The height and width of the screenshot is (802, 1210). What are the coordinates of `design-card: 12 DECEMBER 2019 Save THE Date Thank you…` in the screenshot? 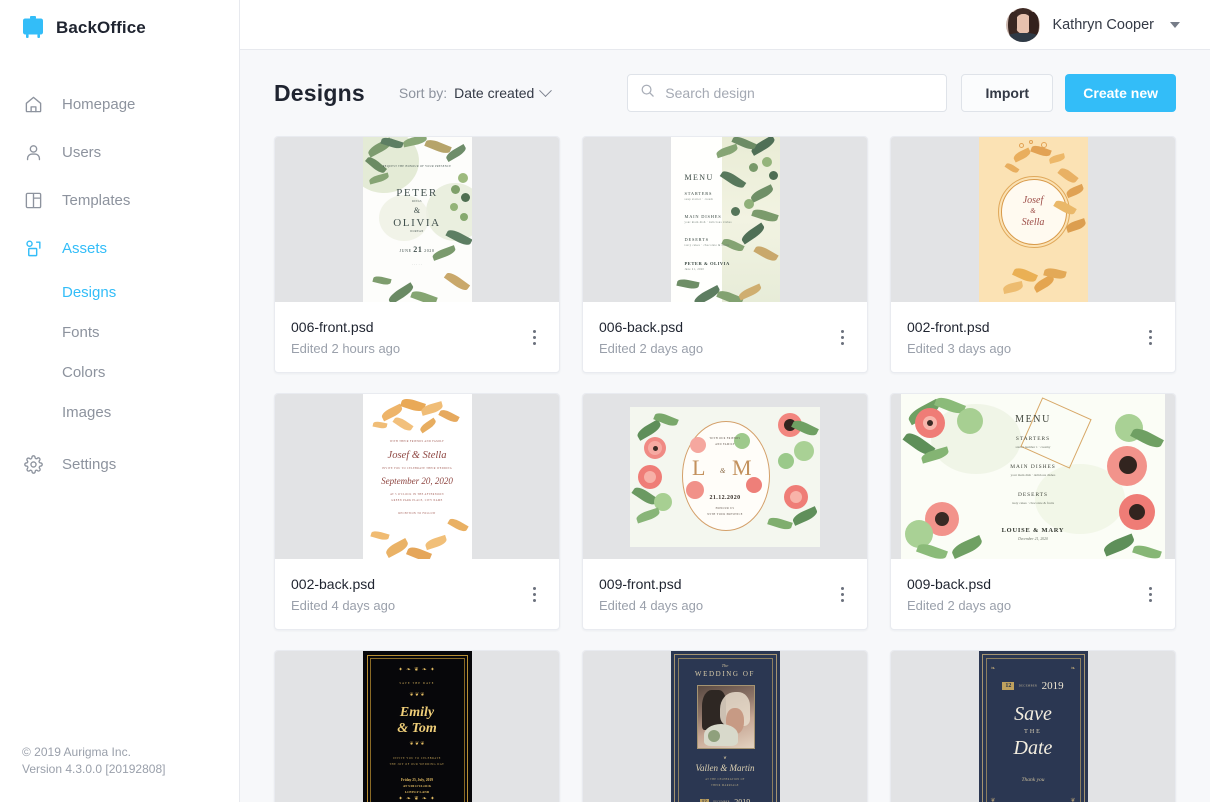 It's located at (1033, 726).